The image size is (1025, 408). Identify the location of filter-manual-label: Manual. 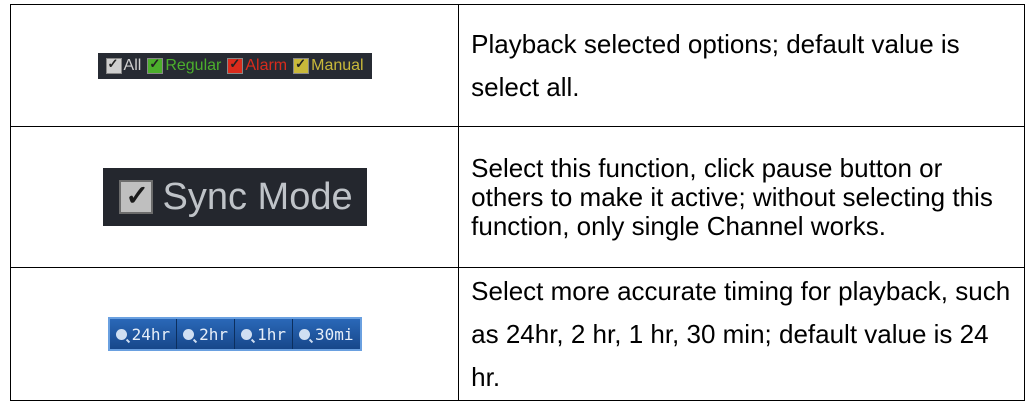
(337, 65).